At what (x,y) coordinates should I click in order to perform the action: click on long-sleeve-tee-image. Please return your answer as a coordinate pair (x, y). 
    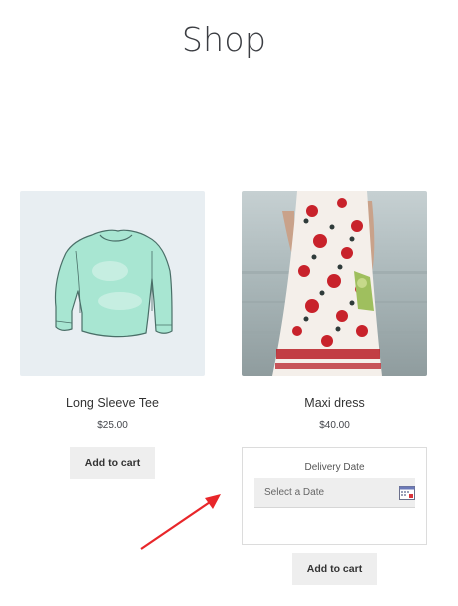
    Looking at the image, I should click on (112, 283).